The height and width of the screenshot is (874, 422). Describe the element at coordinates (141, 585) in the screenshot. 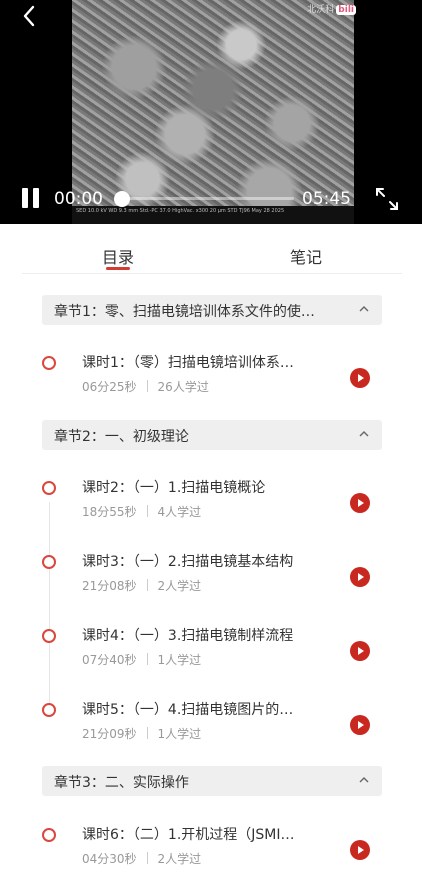

I see `lesson-meta: 21分08秒 2人学过` at that location.